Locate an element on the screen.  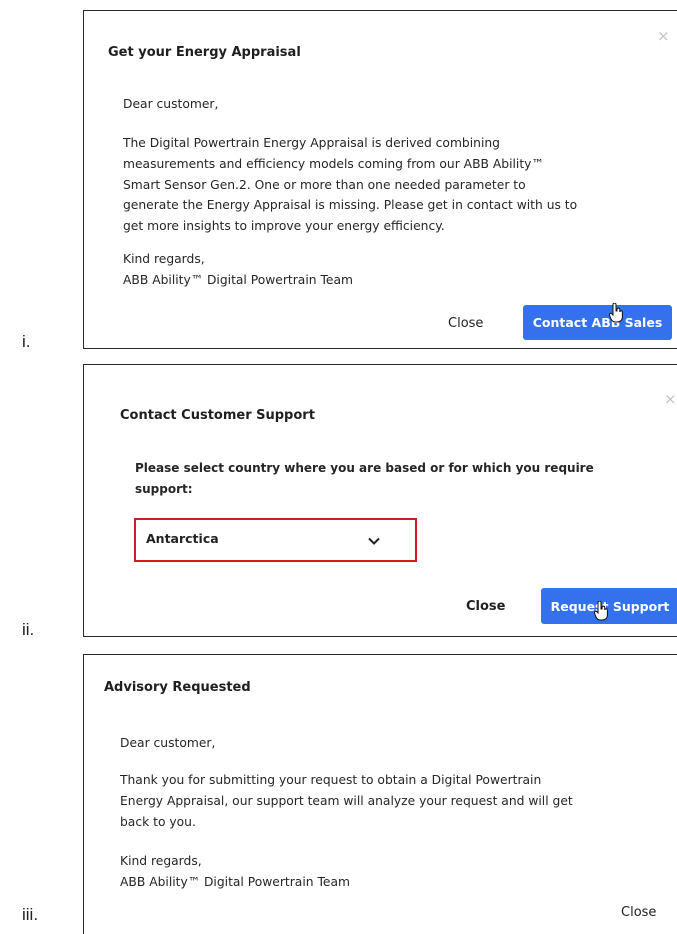
body-line: back to you. is located at coordinates (158, 821).